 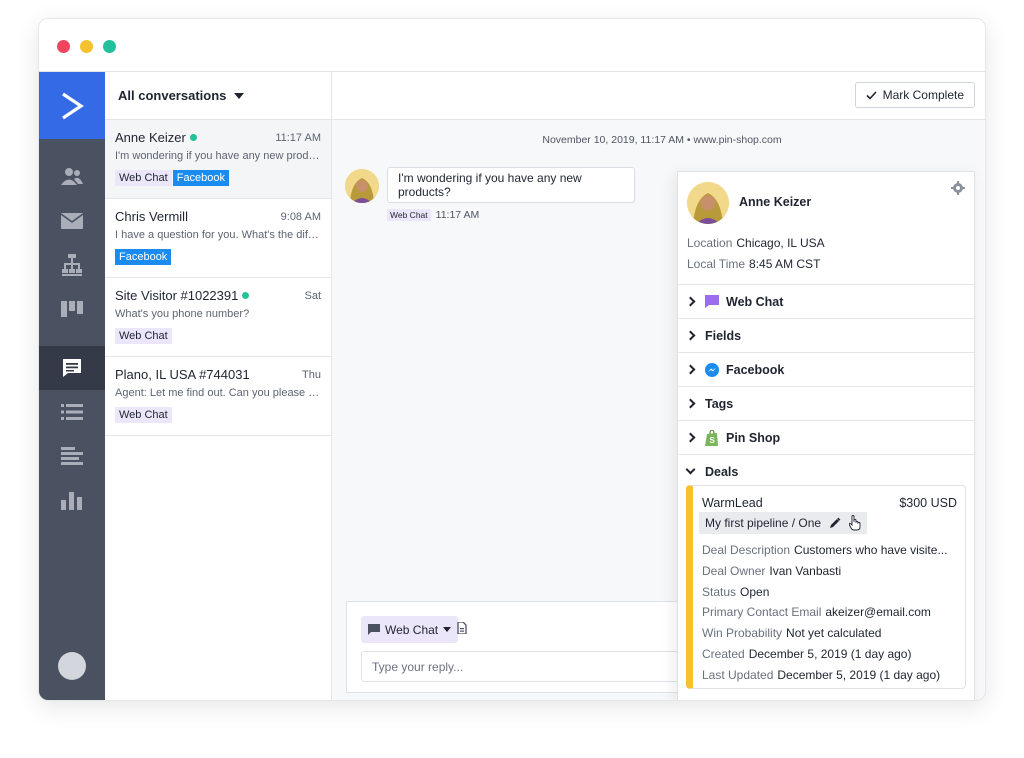 I want to click on hand-cursor-icon, so click(x=855, y=523).